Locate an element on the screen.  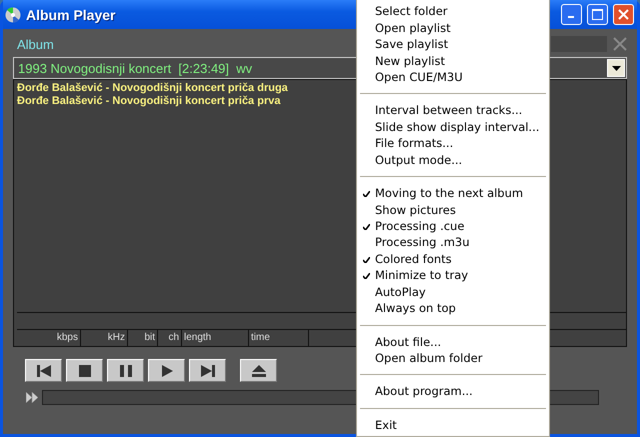
eject-button is located at coordinates (258, 370).